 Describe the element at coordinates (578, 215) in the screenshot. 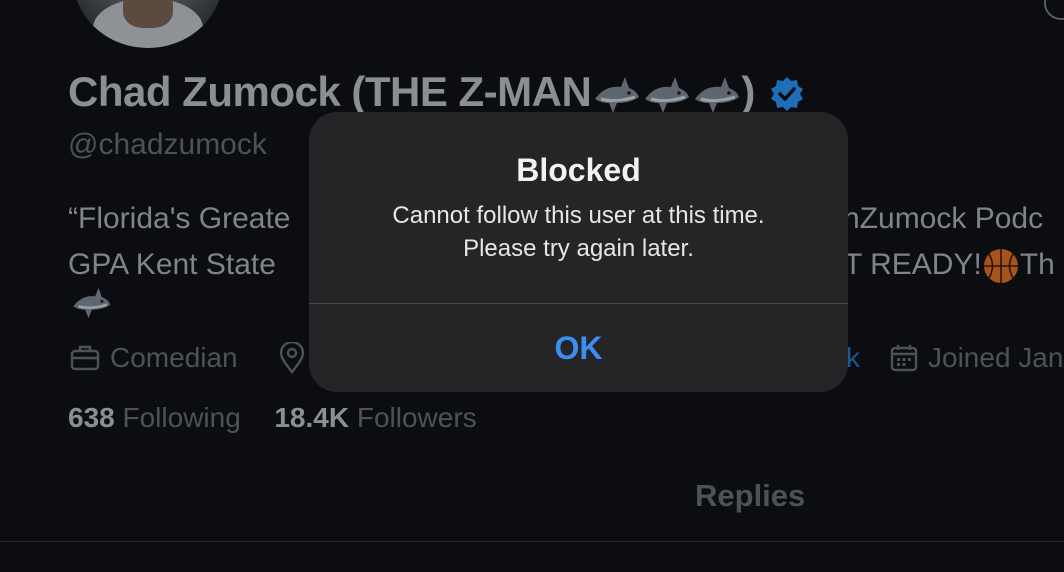

I see `alert-message-line1: Cannot follow this user at this time.` at that location.